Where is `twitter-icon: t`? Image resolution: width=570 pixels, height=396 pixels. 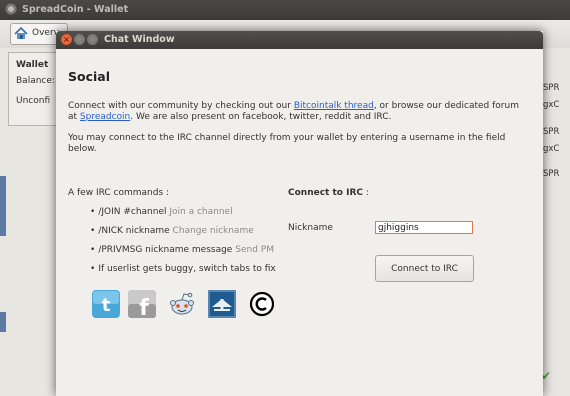 twitter-icon: t is located at coordinates (106, 304).